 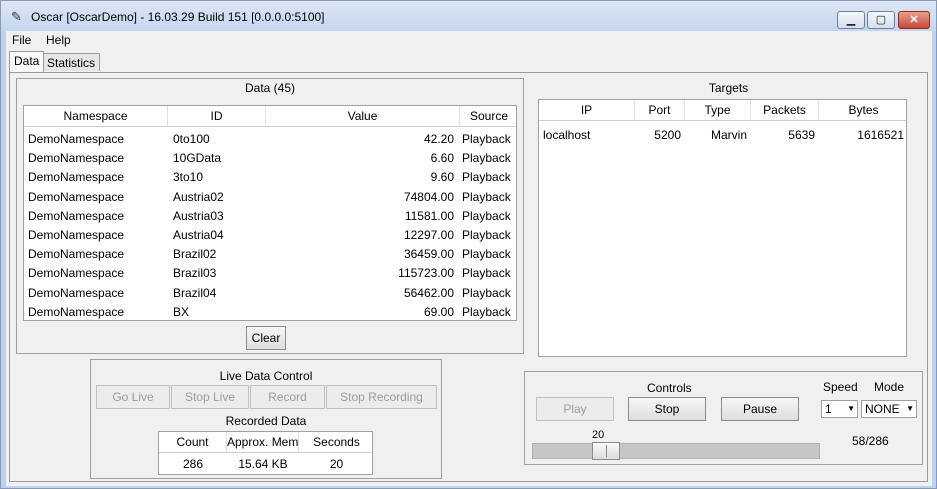 What do you see at coordinates (270, 158) in the screenshot?
I see `table-row: DemoNamespace 10GData 6.60 Playback` at bounding box center [270, 158].